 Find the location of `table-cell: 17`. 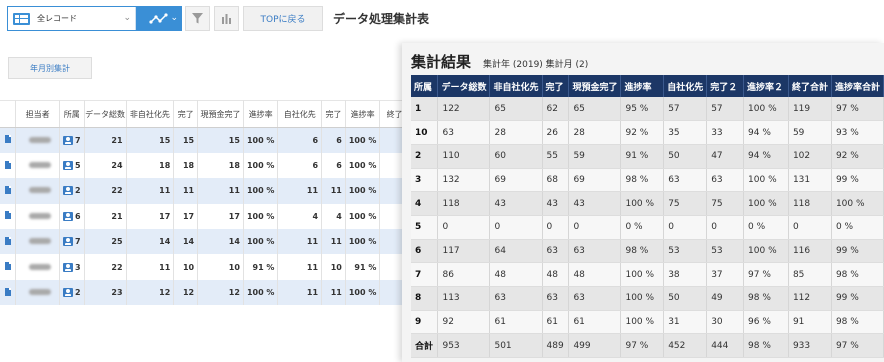

table-cell: 17 is located at coordinates (186, 216).